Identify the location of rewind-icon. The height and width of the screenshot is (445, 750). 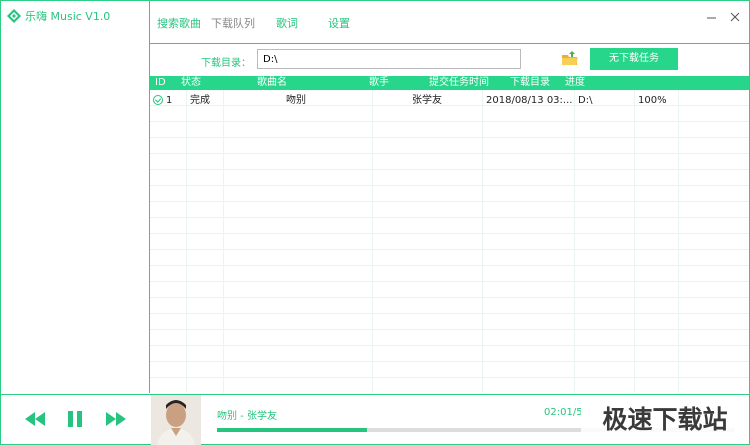
(35, 420).